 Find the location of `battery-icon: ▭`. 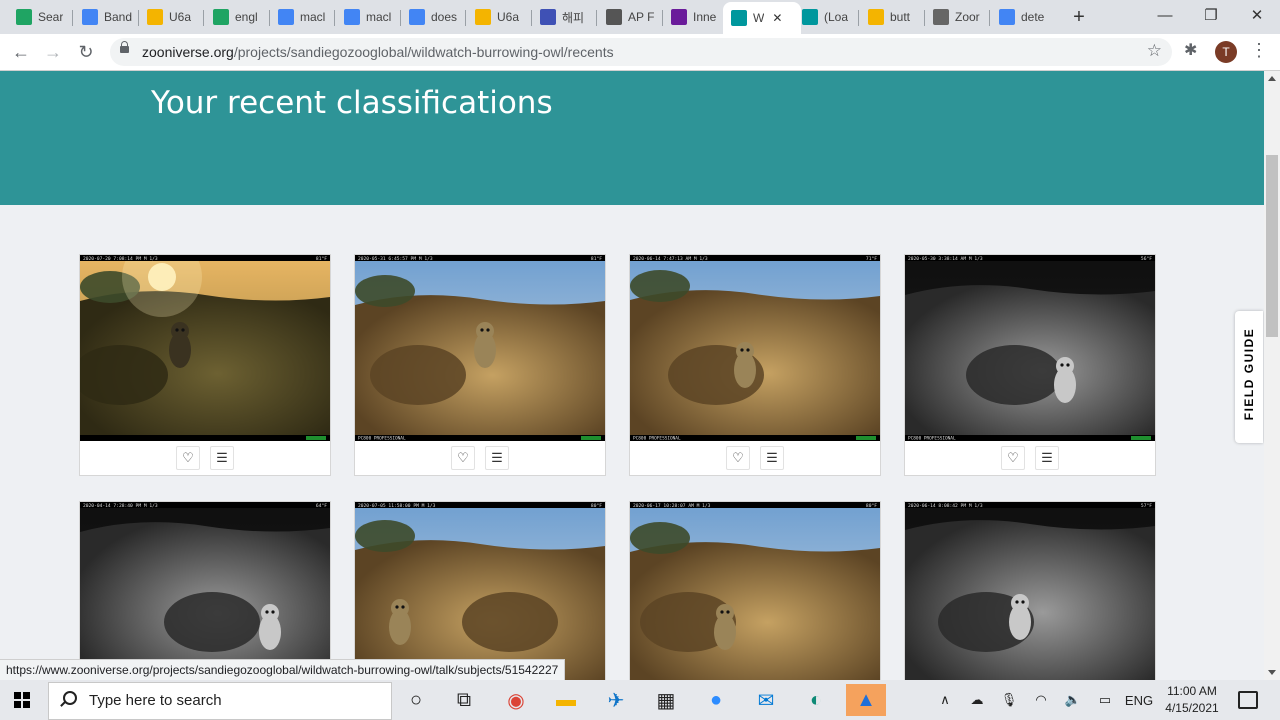

battery-icon: ▭ is located at coordinates (1105, 700).